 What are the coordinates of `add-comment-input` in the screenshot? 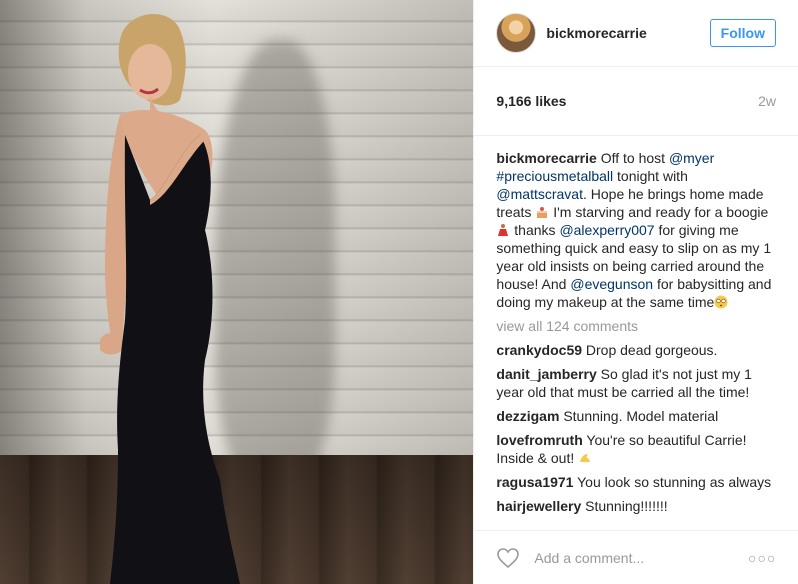 It's located at (640, 557).